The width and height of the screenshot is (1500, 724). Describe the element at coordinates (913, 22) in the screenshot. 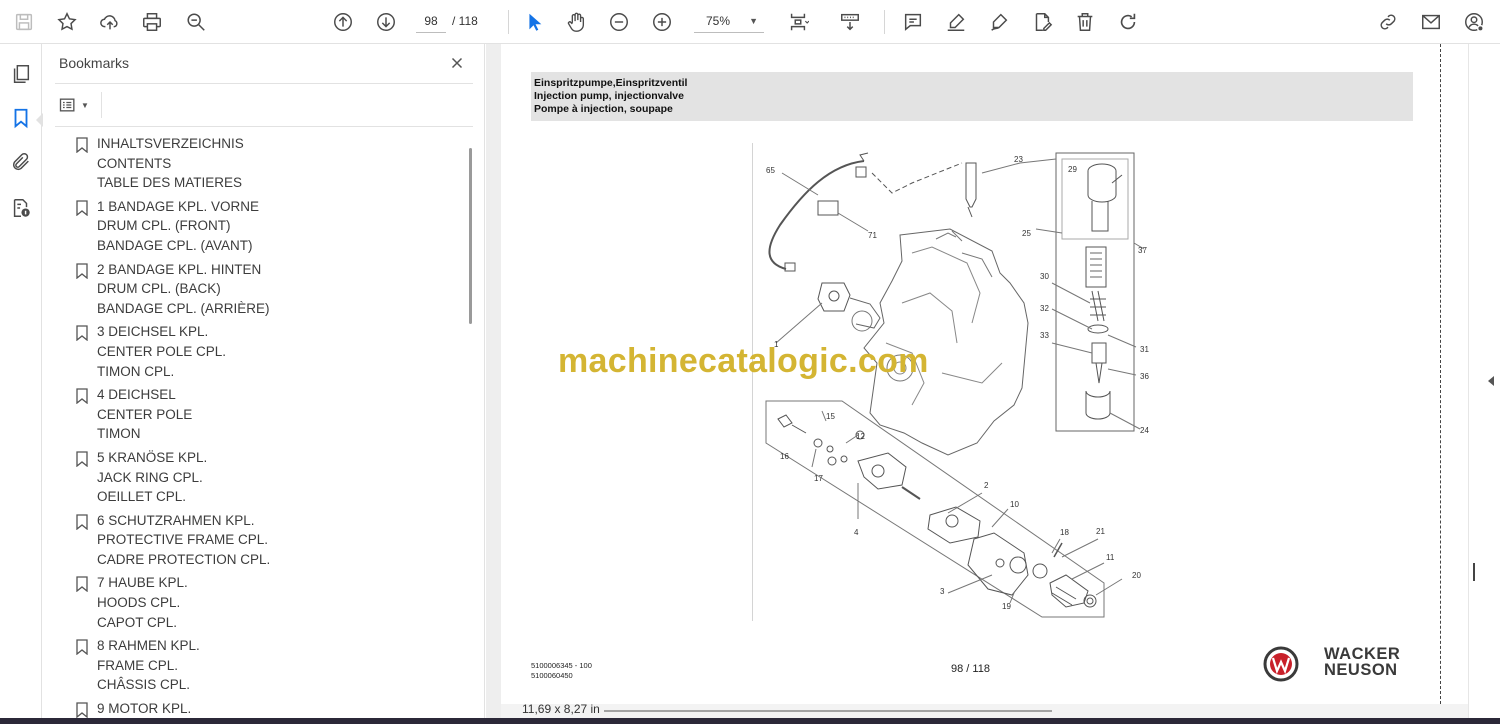

I see `comment-icon` at that location.